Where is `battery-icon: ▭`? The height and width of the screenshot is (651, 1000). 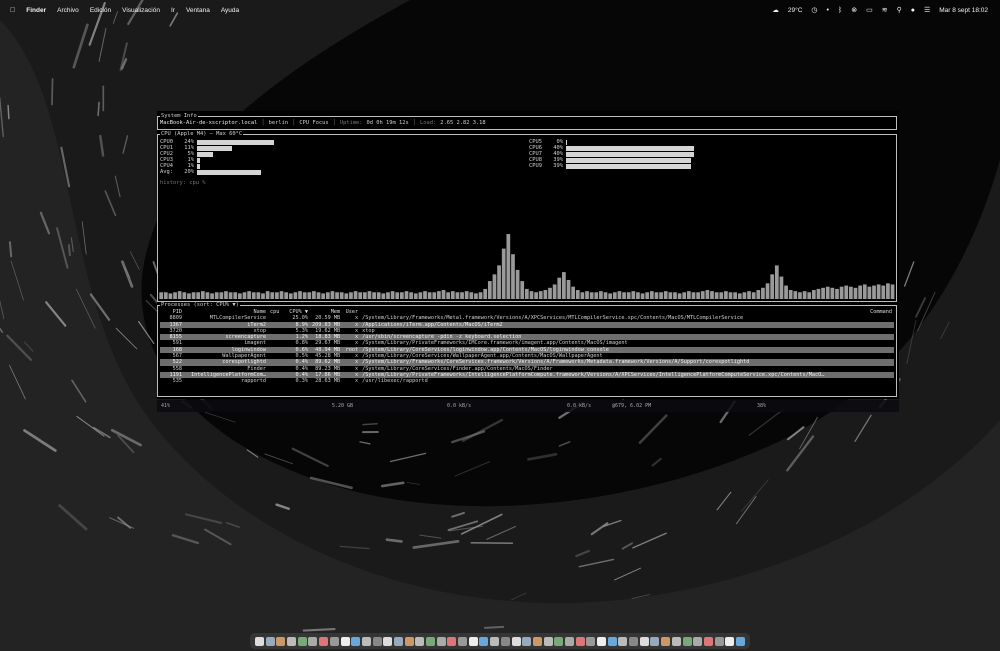 battery-icon: ▭ is located at coordinates (869, 10).